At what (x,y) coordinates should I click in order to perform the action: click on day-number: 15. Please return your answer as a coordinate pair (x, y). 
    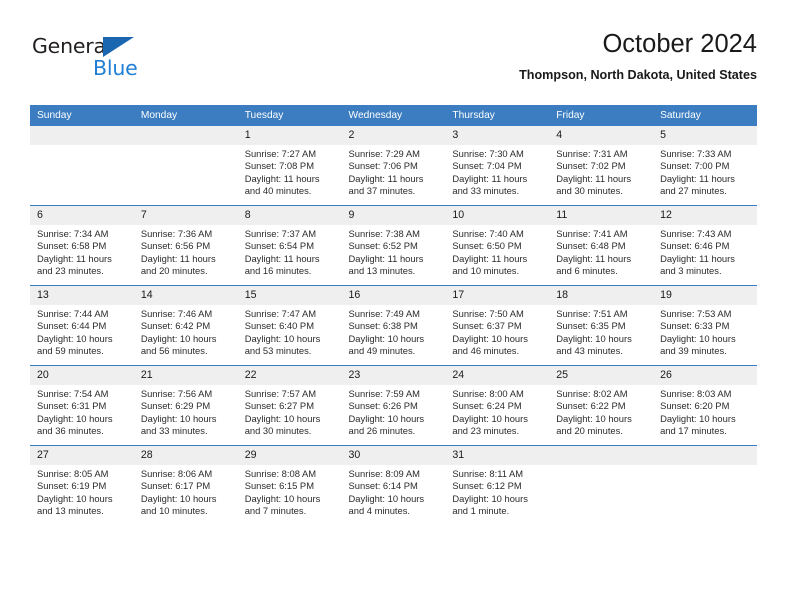
    Looking at the image, I should click on (289, 295).